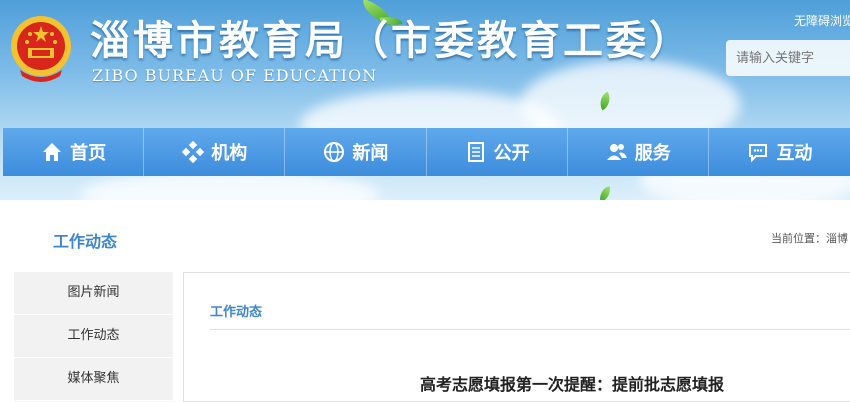 The height and width of the screenshot is (402, 850). I want to click on nav-item-label: 机构, so click(229, 153).